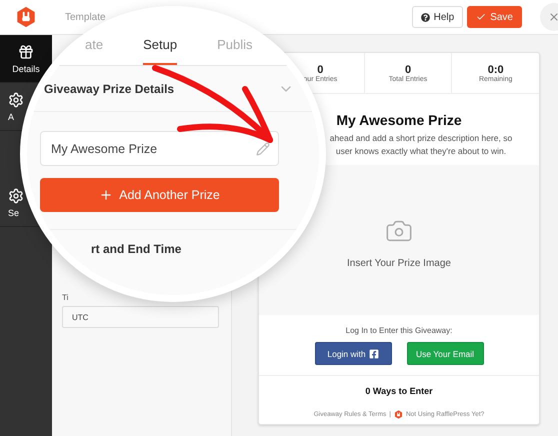  Describe the element at coordinates (496, 70) in the screenshot. I see `stat-value: 0:0` at that location.